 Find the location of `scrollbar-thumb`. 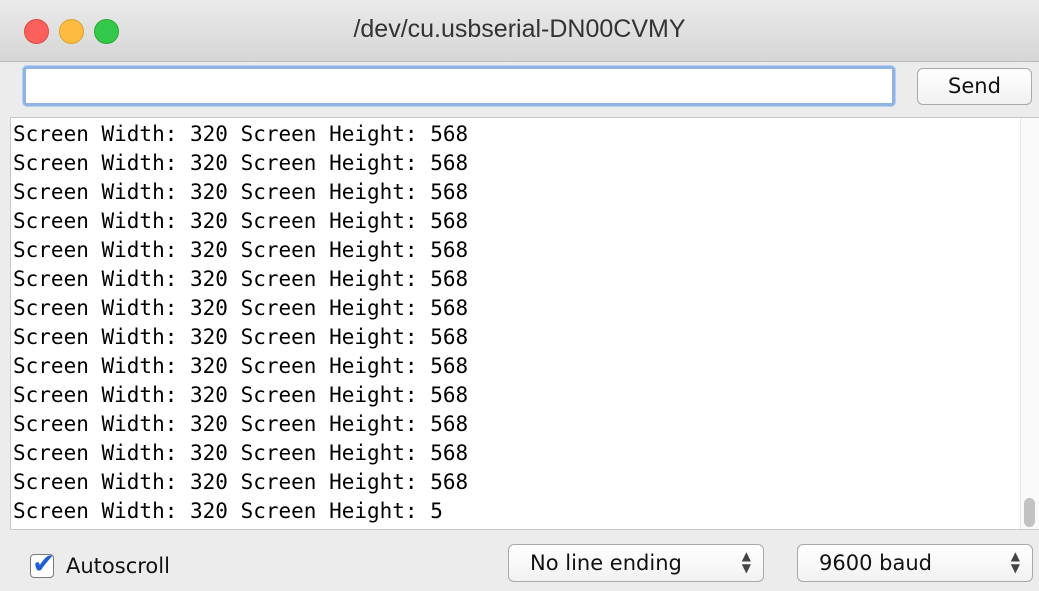

scrollbar-thumb is located at coordinates (1029, 512).